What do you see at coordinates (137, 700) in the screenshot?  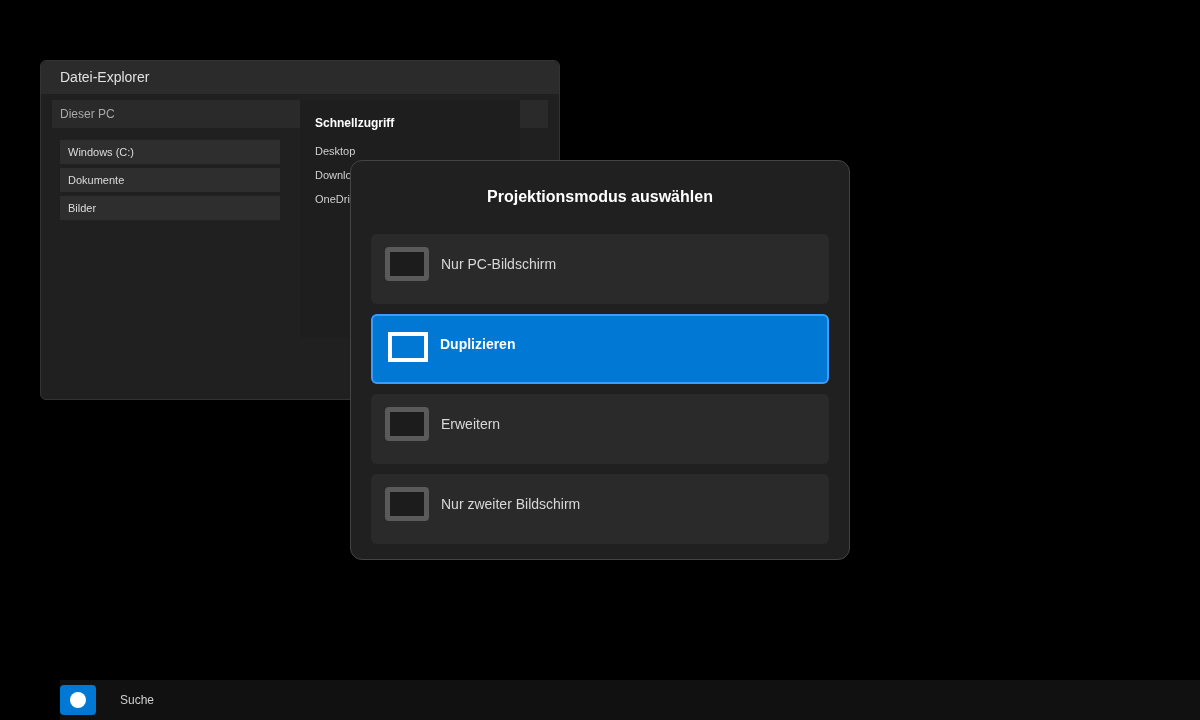 I see `search-label: Suche` at bounding box center [137, 700].